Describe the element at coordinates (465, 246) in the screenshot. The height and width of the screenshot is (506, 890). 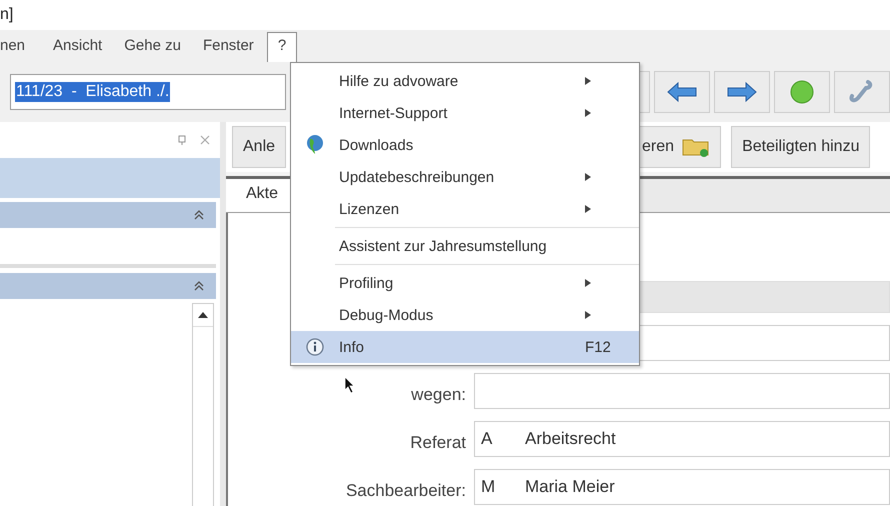
I see `menu-item: Assistent zur Jahresumstellung` at that location.